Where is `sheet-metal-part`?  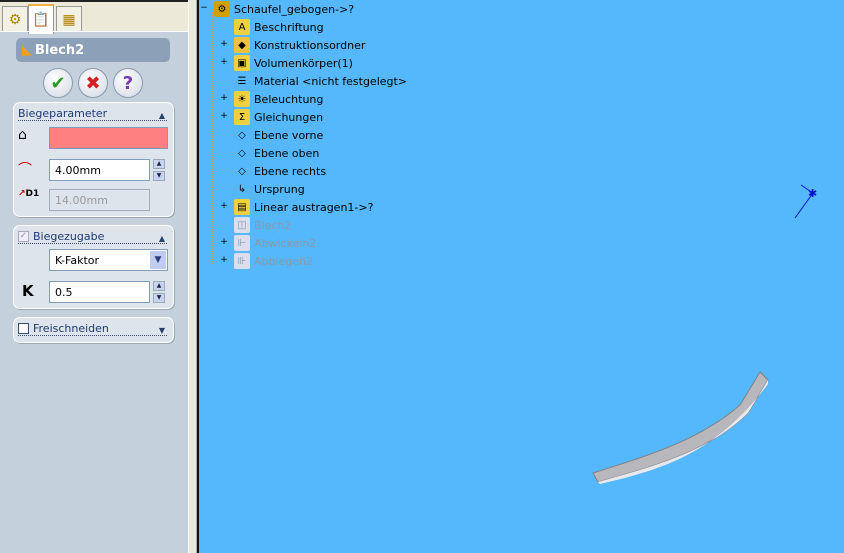
sheet-metal-part is located at coordinates (680, 427).